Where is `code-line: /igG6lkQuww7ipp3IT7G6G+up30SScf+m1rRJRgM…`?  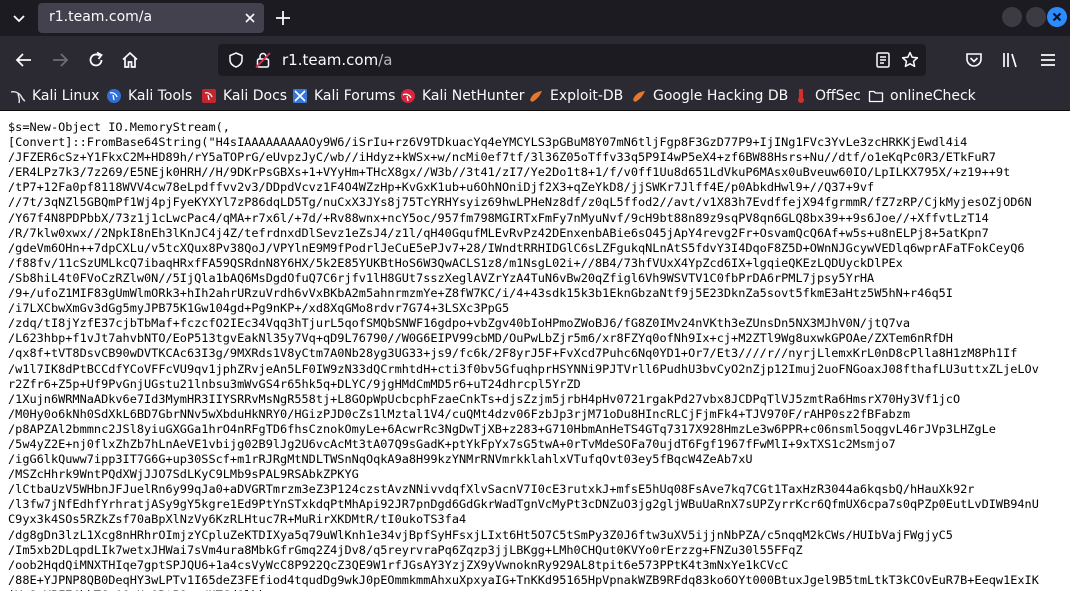 code-line: /igG6lkQuww7ipp3IT7G6G+up30SScf+m1rRJRgM… is located at coordinates (380, 459).